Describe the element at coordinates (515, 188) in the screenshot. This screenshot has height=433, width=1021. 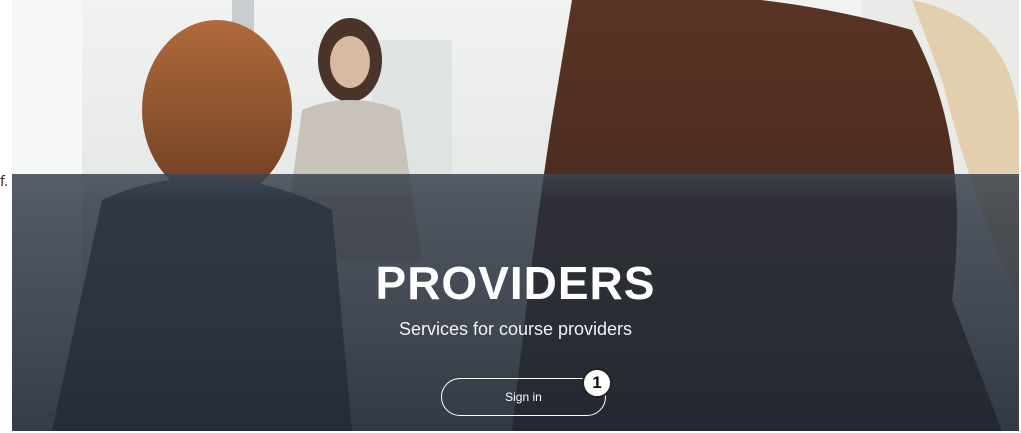
I see `overlay-top-fade` at that location.